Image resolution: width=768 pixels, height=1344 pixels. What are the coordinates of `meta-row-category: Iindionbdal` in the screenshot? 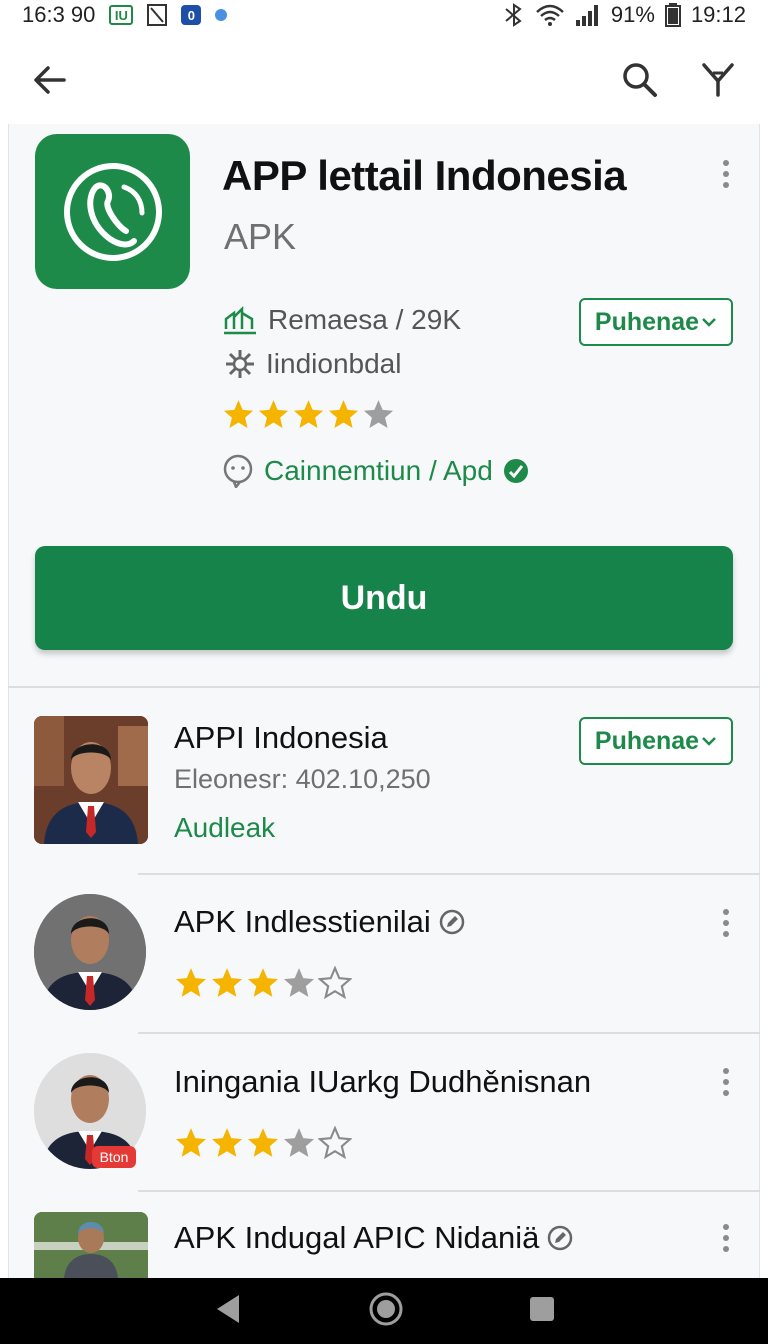 It's located at (312, 364).